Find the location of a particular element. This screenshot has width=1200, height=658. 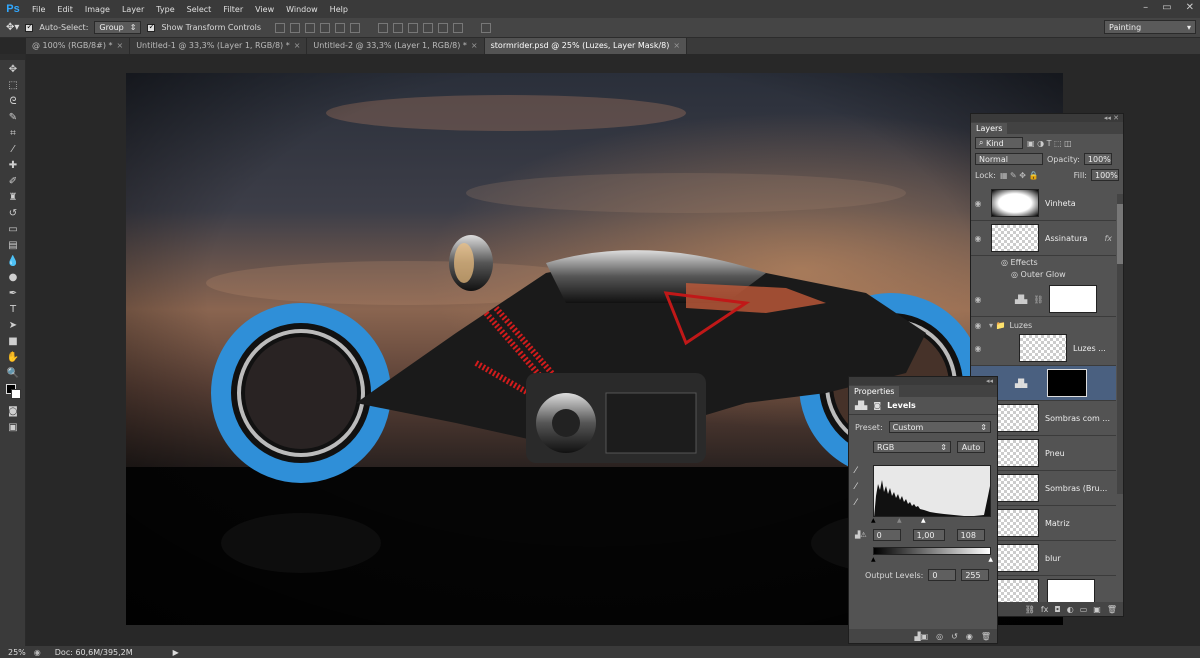

path-select-tool-icon: ➤ is located at coordinates (13, 325).